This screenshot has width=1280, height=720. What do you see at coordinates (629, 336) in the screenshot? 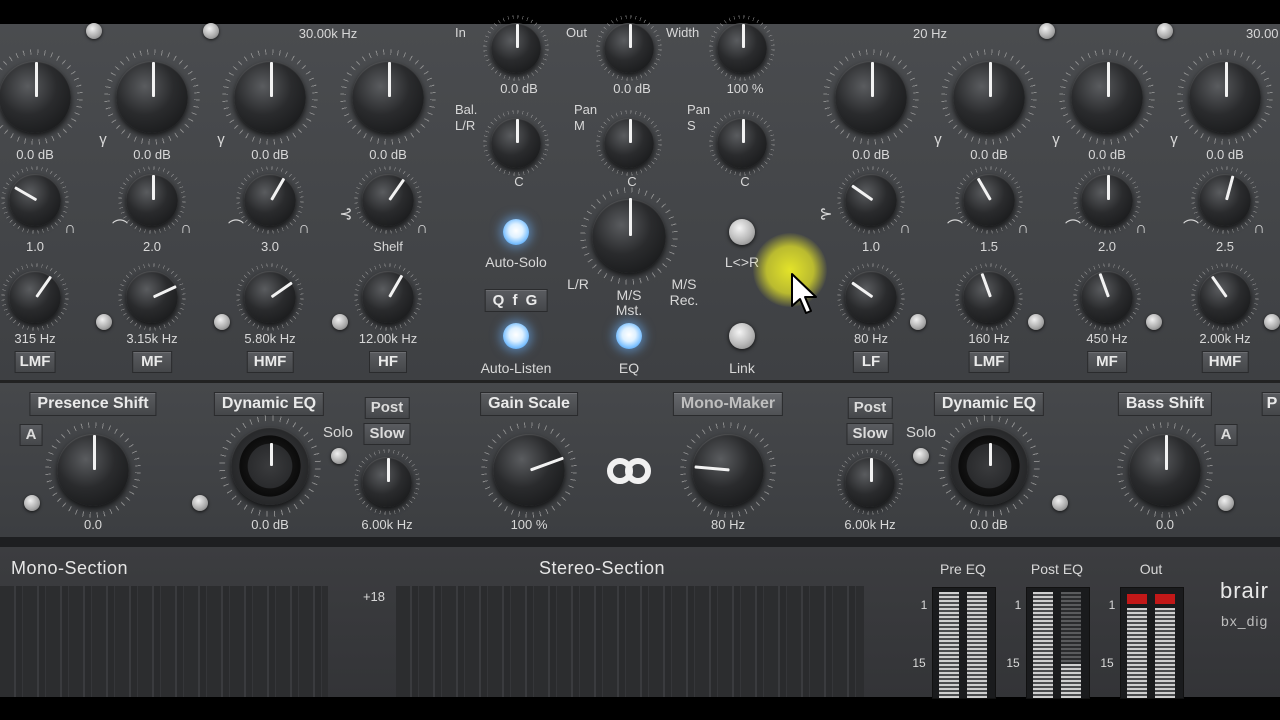
I see `eq-enable-led` at bounding box center [629, 336].